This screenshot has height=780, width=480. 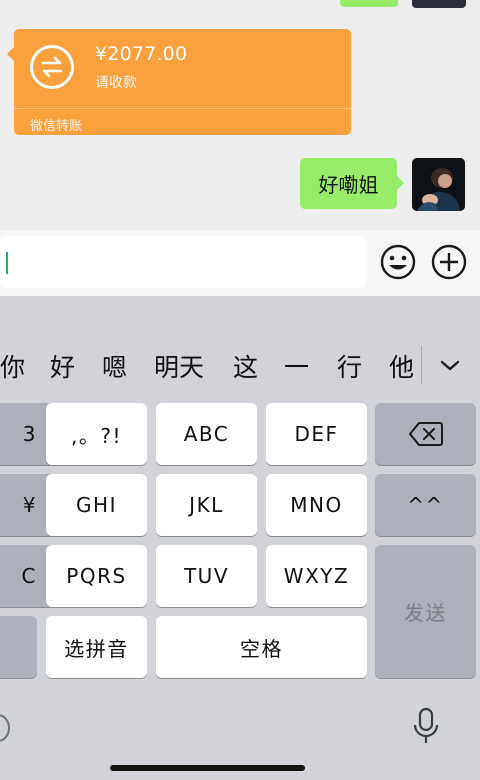 What do you see at coordinates (369, 3) in the screenshot?
I see `previous-message-bubble` at bounding box center [369, 3].